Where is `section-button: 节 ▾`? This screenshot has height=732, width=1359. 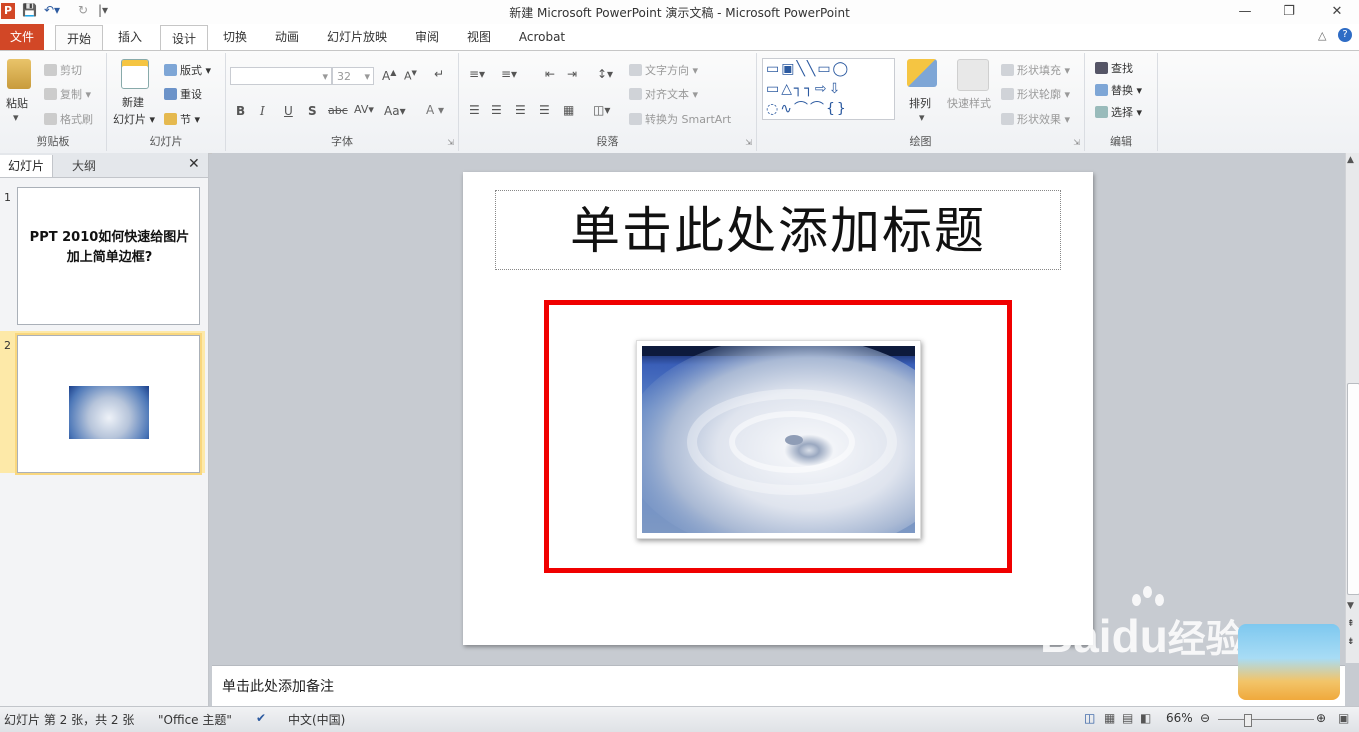
section-button: 节 ▾ is located at coordinates (182, 119).